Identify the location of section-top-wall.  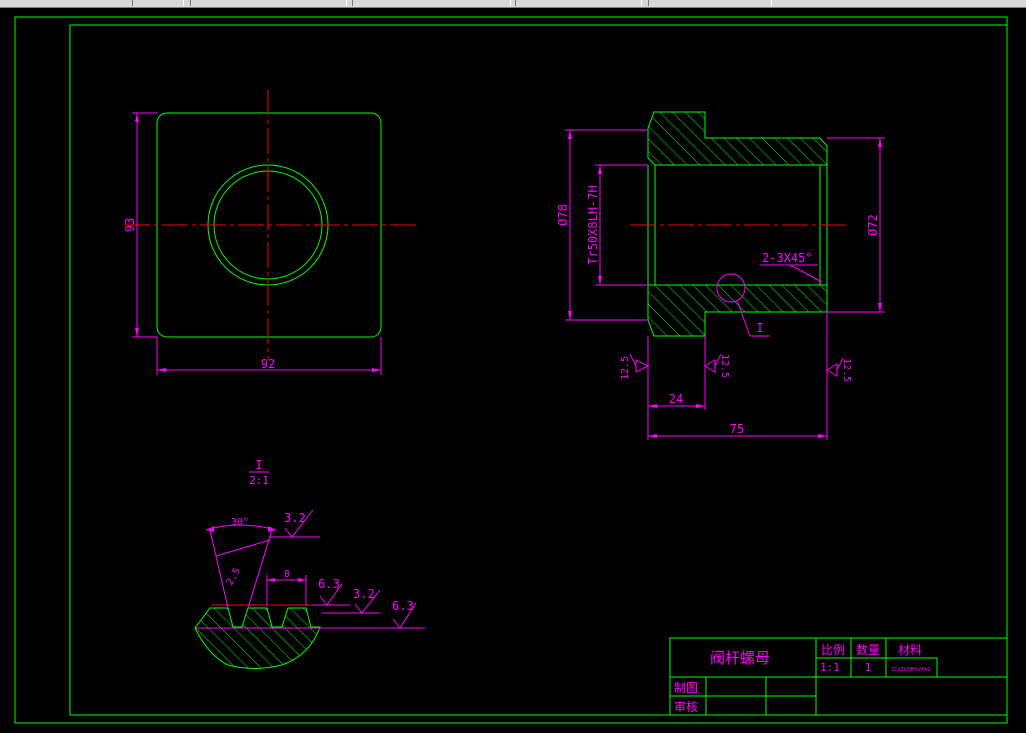
(737, 138).